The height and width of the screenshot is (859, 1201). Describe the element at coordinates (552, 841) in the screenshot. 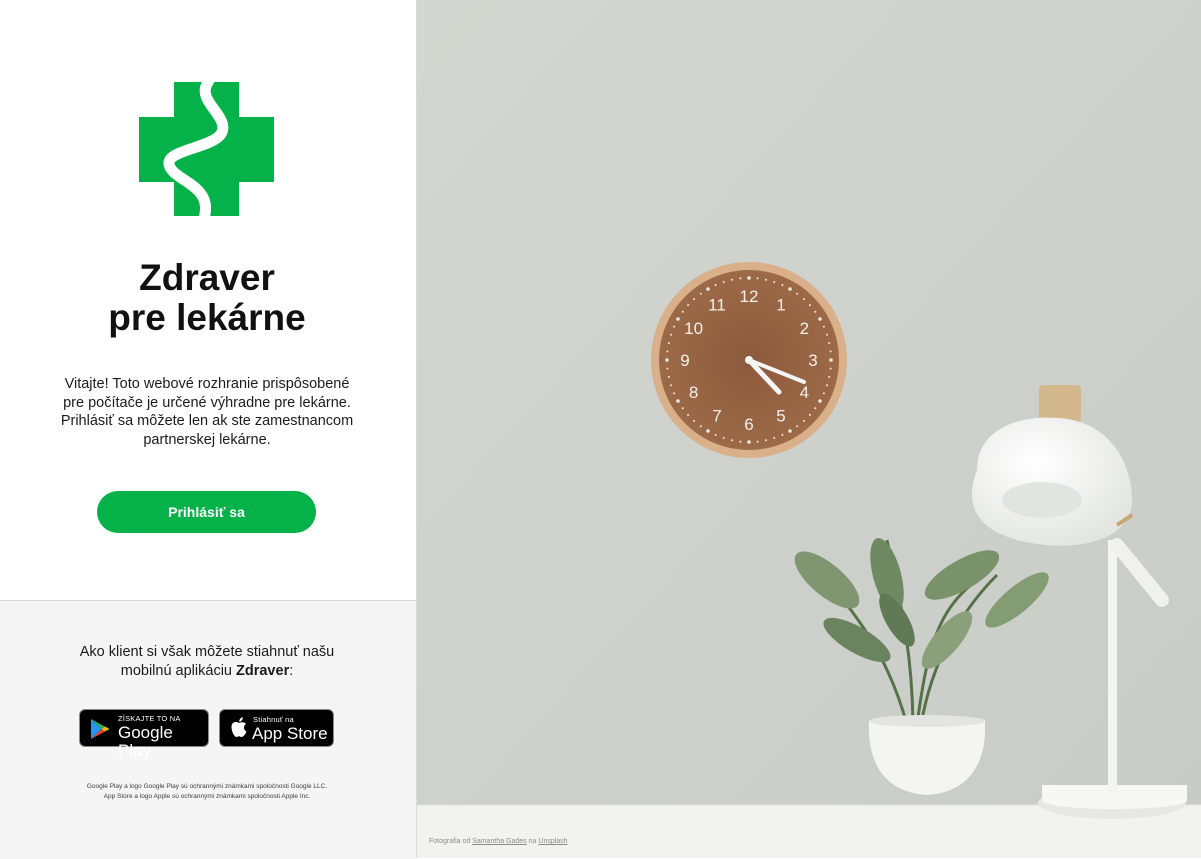

I see `unsplash-link: Unsplash` at that location.